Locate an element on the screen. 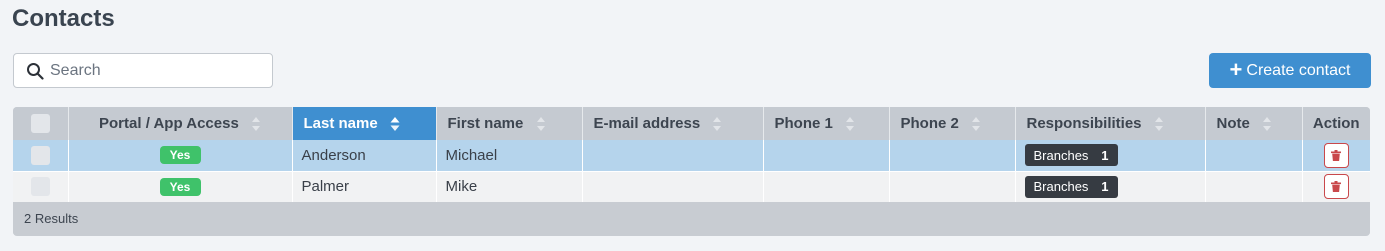  header-label: Note is located at coordinates (1233, 123).